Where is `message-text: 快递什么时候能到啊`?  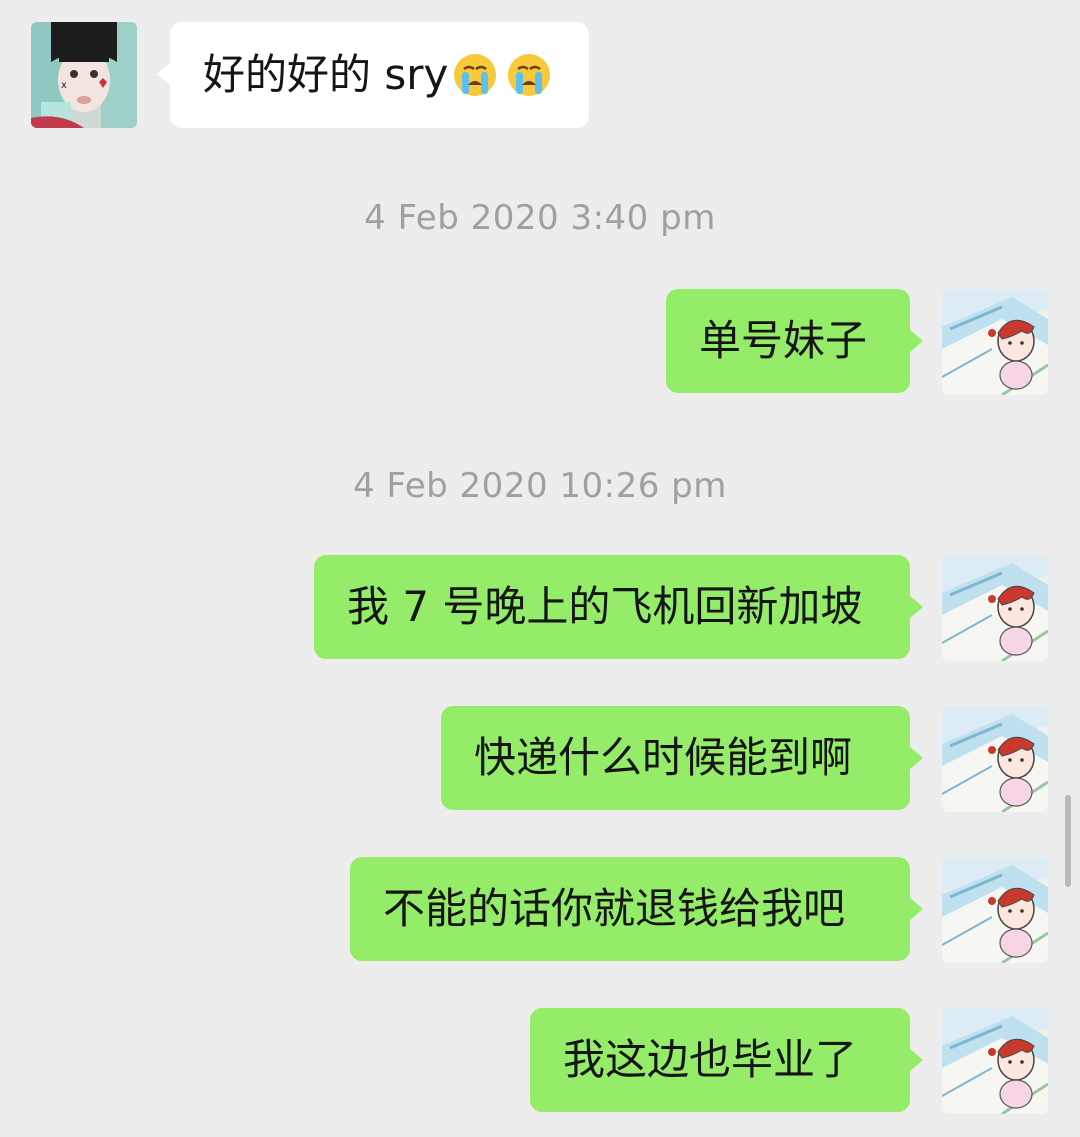
message-text: 快递什么时候能到啊 is located at coordinates (663, 757).